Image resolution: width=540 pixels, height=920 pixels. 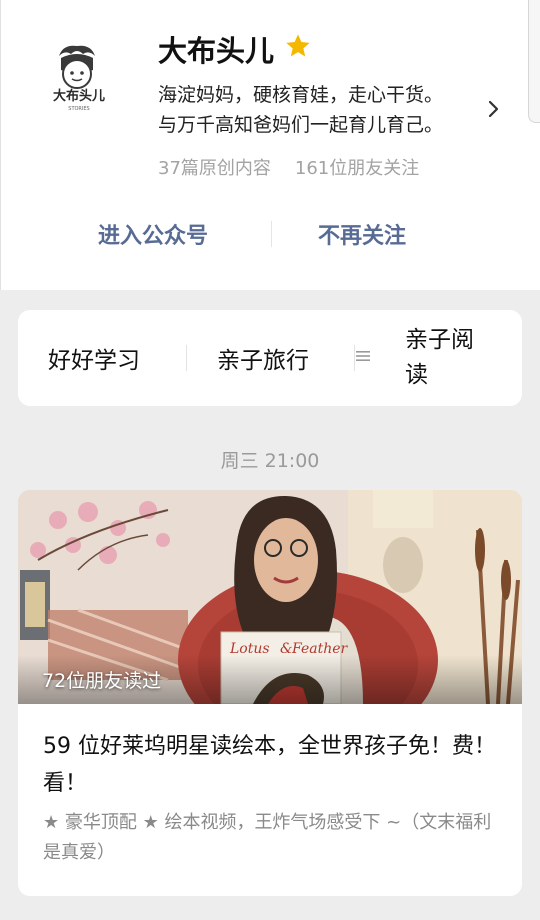 I want to click on star-icon, so click(x=298, y=45).